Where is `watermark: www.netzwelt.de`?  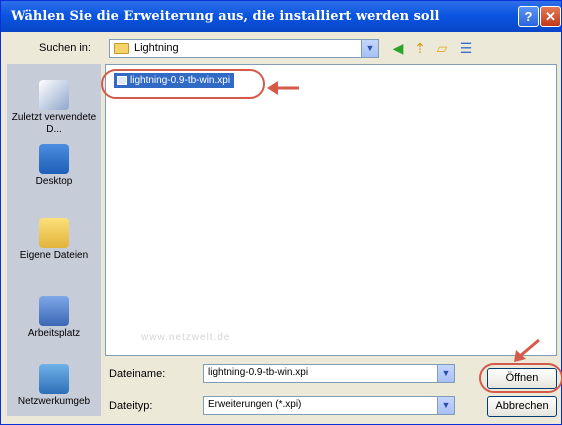
watermark: www.netzwelt.de is located at coordinates (186, 337).